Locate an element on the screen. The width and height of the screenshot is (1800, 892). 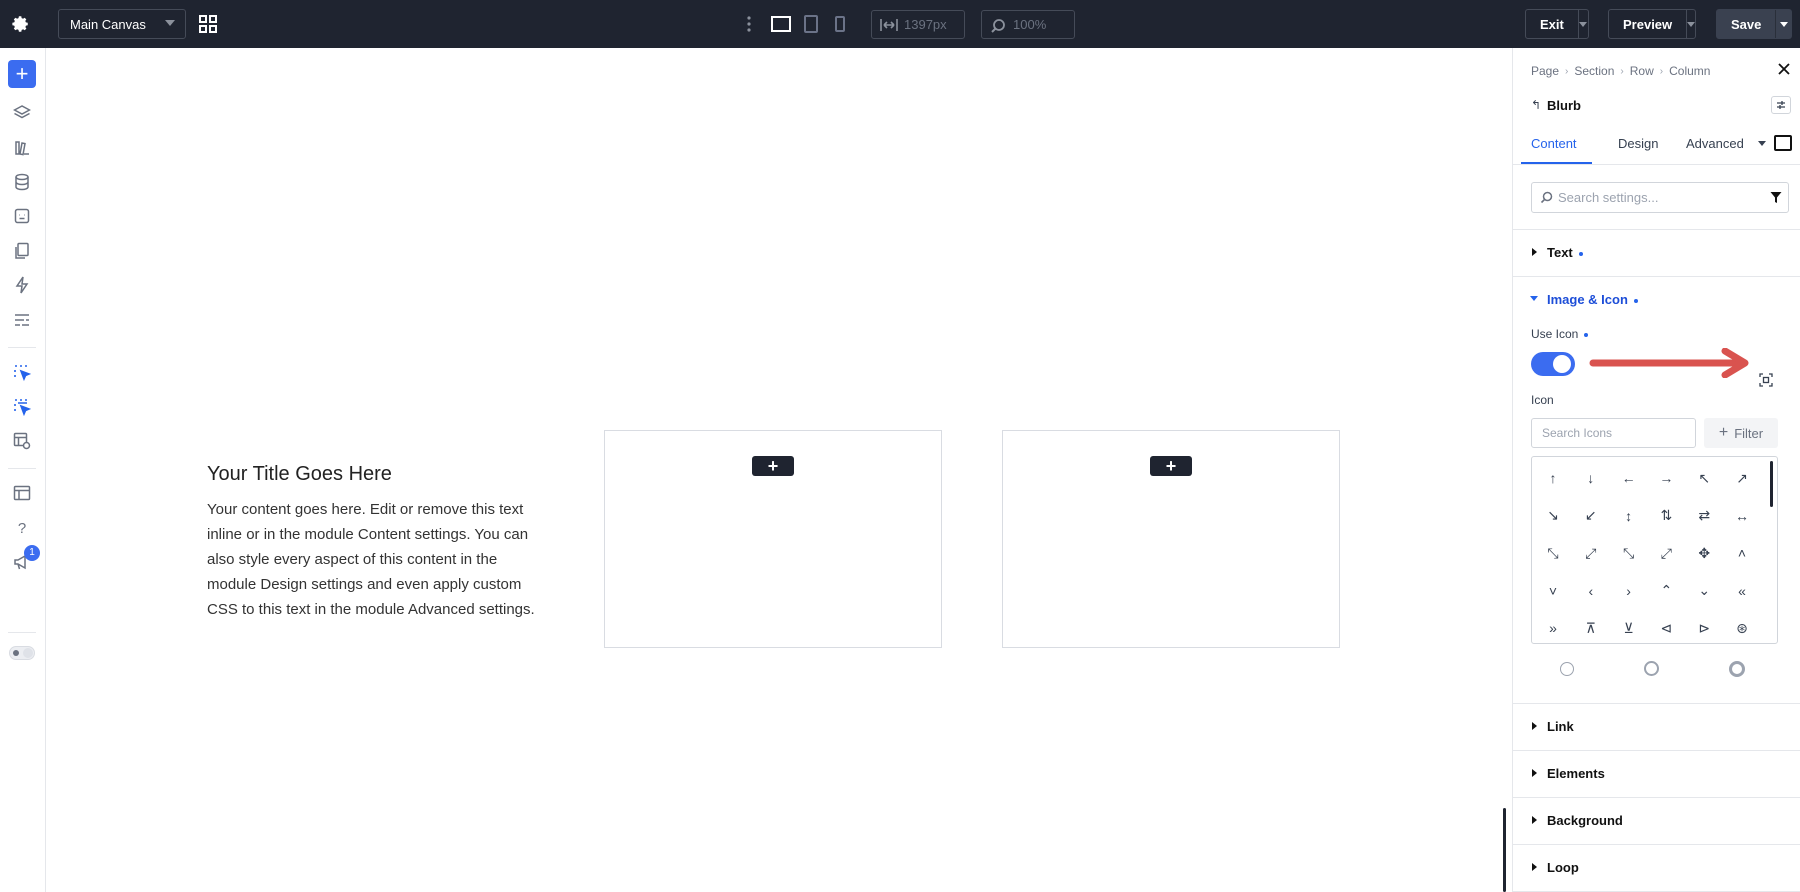
preview-button: Preview is located at coordinates (1652, 24).